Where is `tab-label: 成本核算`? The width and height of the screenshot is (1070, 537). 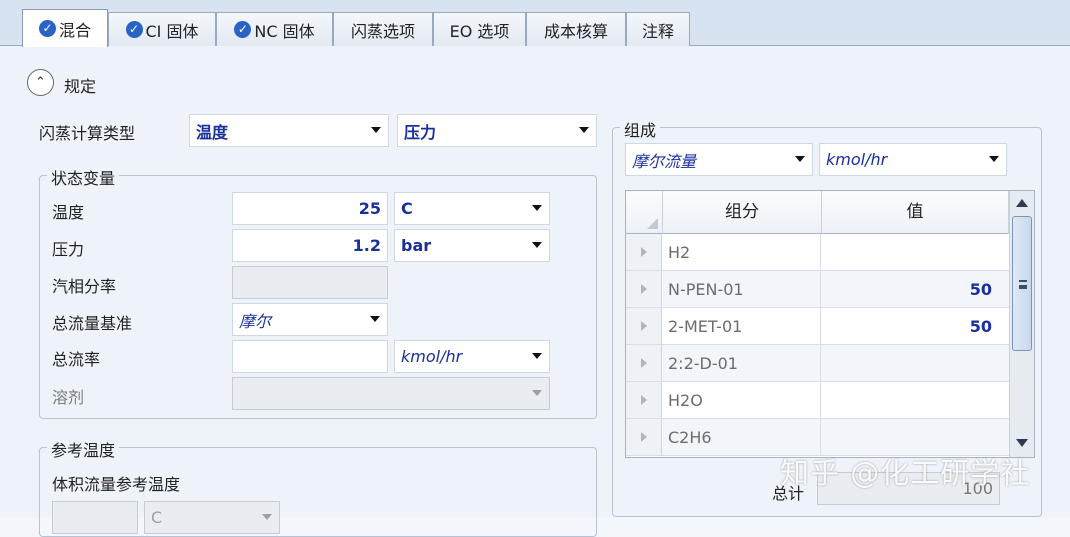
tab-label: 成本核算 is located at coordinates (575, 31).